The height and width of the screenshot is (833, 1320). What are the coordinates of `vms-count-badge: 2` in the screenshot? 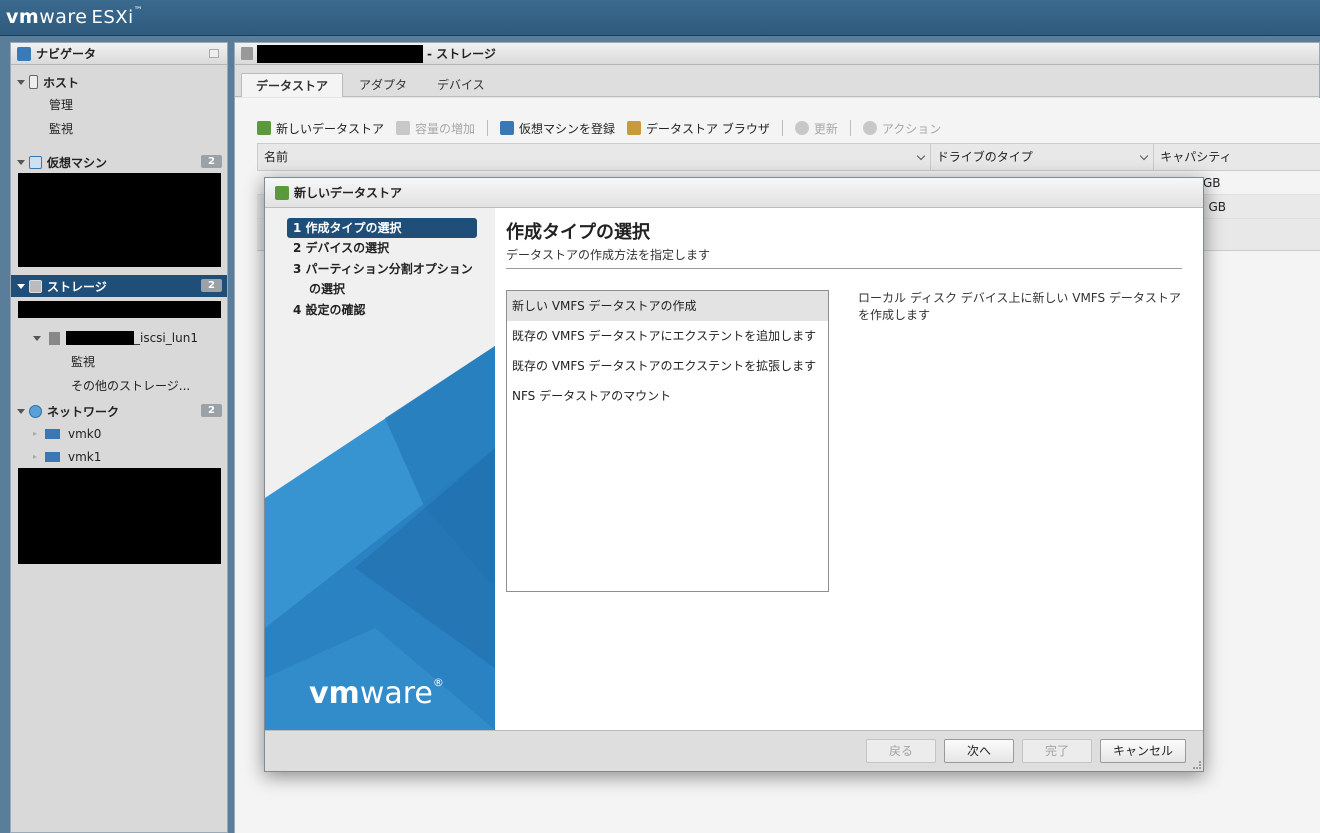 It's located at (211, 161).